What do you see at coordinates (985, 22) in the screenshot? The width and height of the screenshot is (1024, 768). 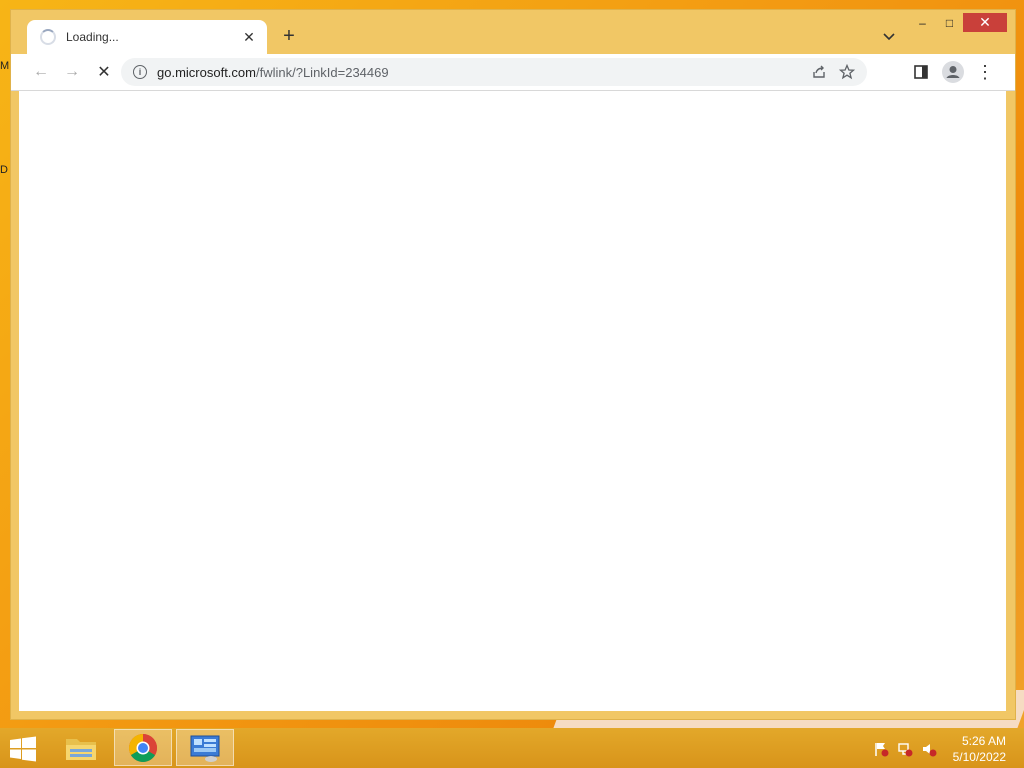 I see `close-window-button: ✕` at bounding box center [985, 22].